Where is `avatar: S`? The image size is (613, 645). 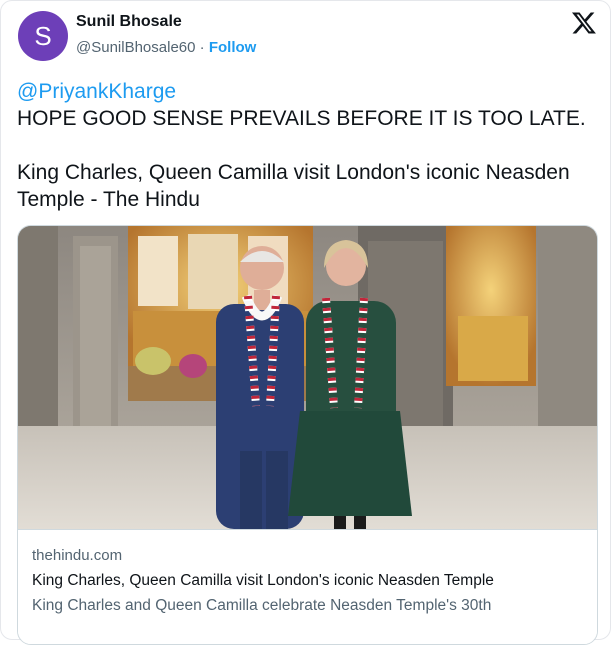
avatar: S is located at coordinates (43, 36).